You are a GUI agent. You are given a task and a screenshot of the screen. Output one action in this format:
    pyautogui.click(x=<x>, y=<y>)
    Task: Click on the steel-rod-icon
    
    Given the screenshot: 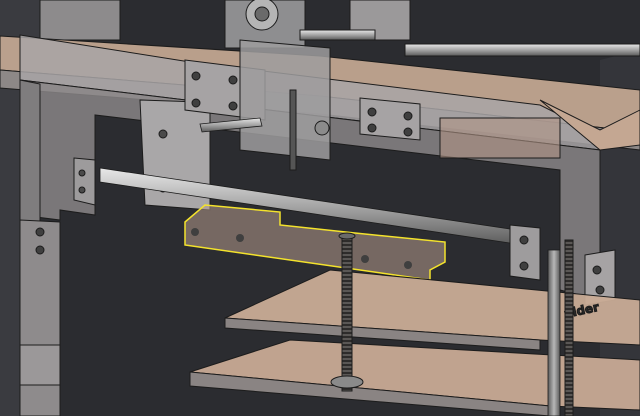 What is the action you would take?
    pyautogui.click(x=554, y=332)
    